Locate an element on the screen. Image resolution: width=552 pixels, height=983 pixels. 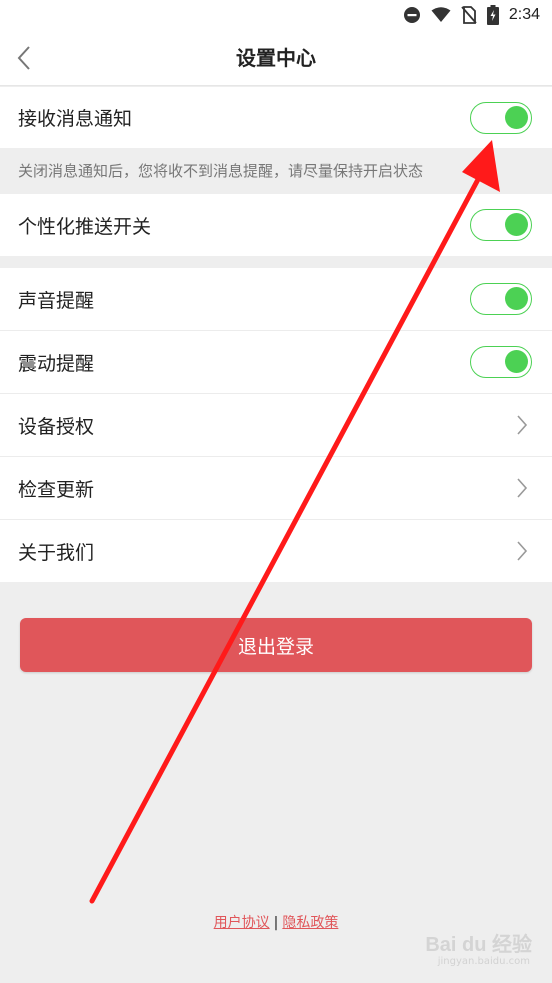
row-sound-reminder: 声音提醒 is located at coordinates (276, 299).